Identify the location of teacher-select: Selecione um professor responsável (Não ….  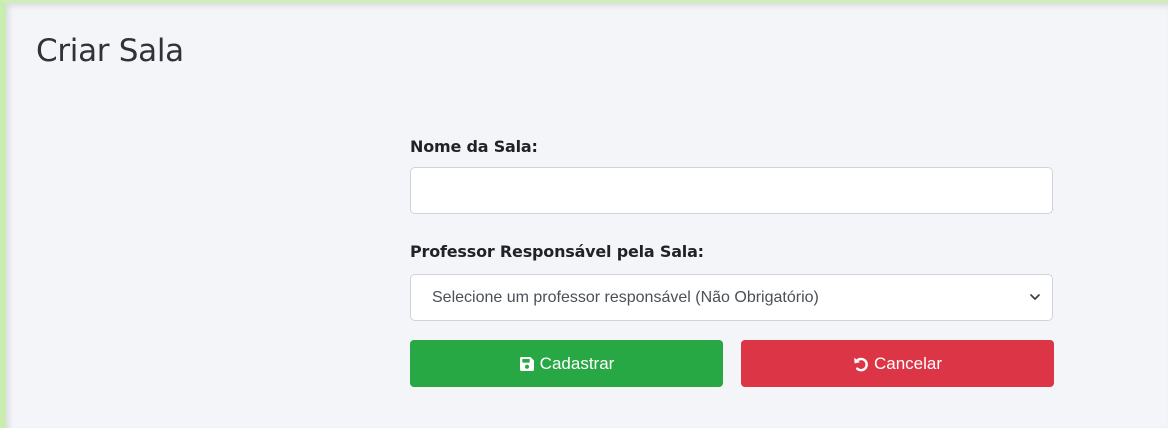
(731, 297).